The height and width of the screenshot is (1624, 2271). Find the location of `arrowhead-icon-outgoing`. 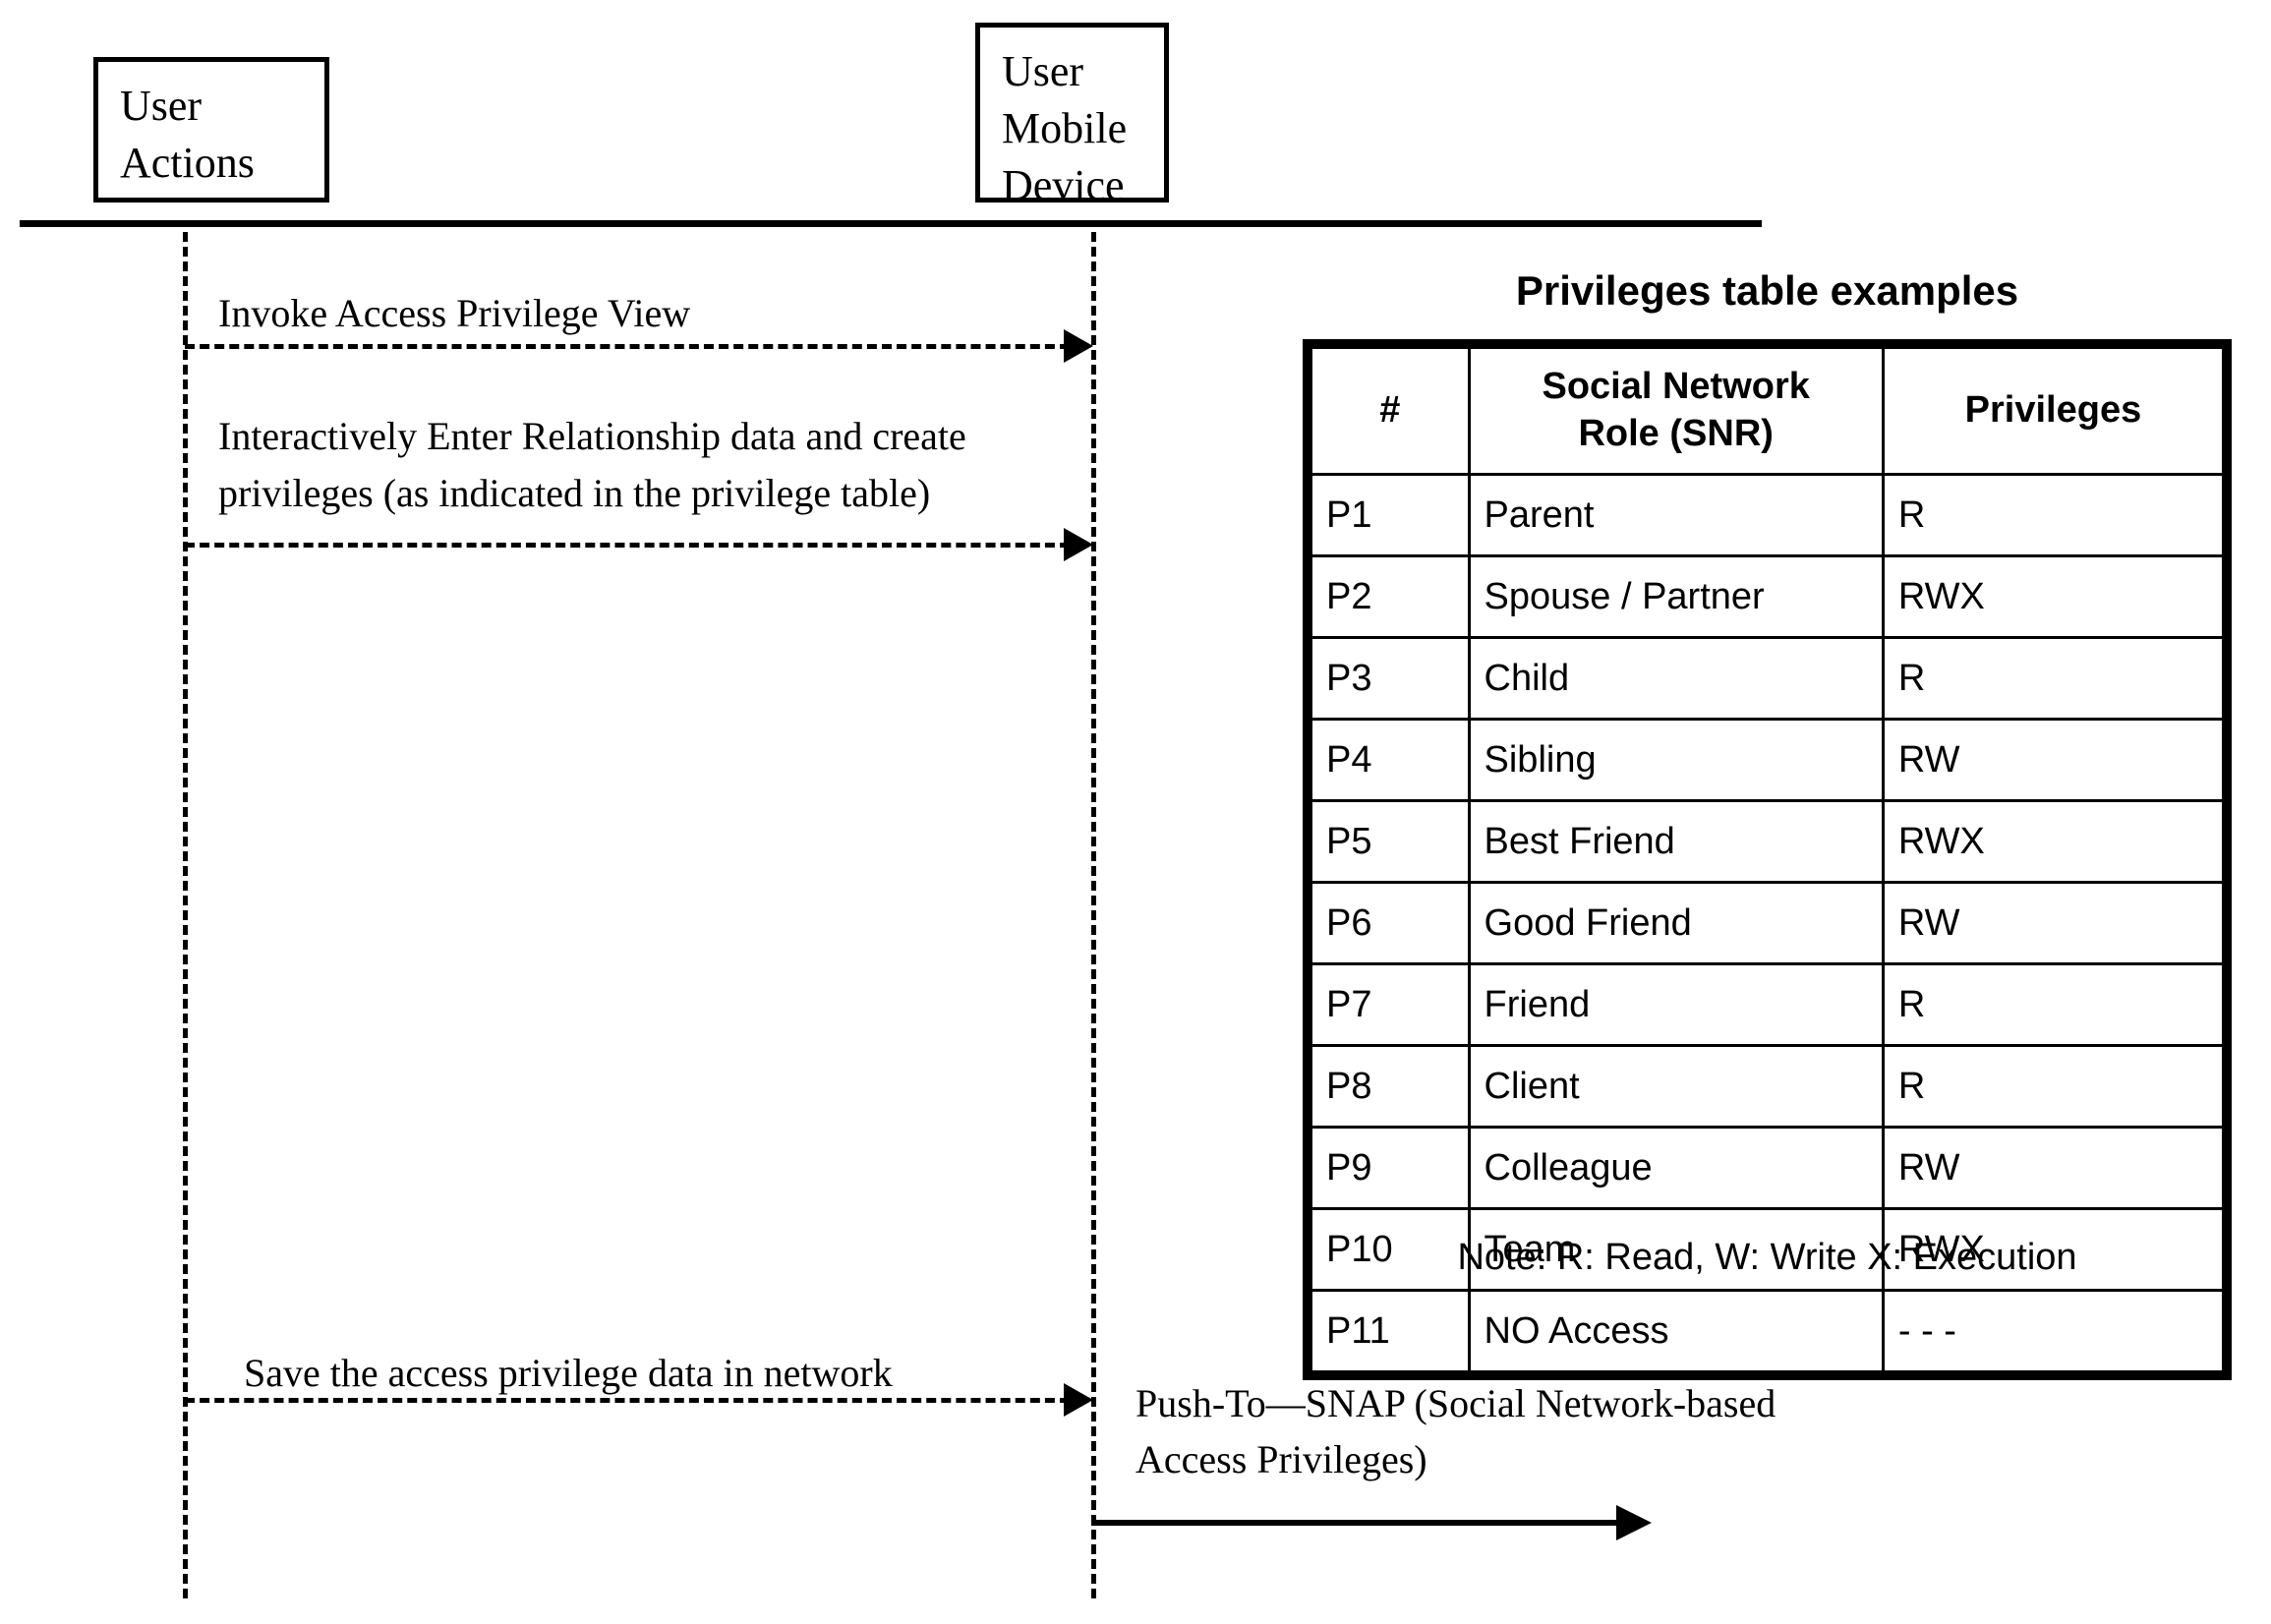

arrowhead-icon-outgoing is located at coordinates (1634, 1522).